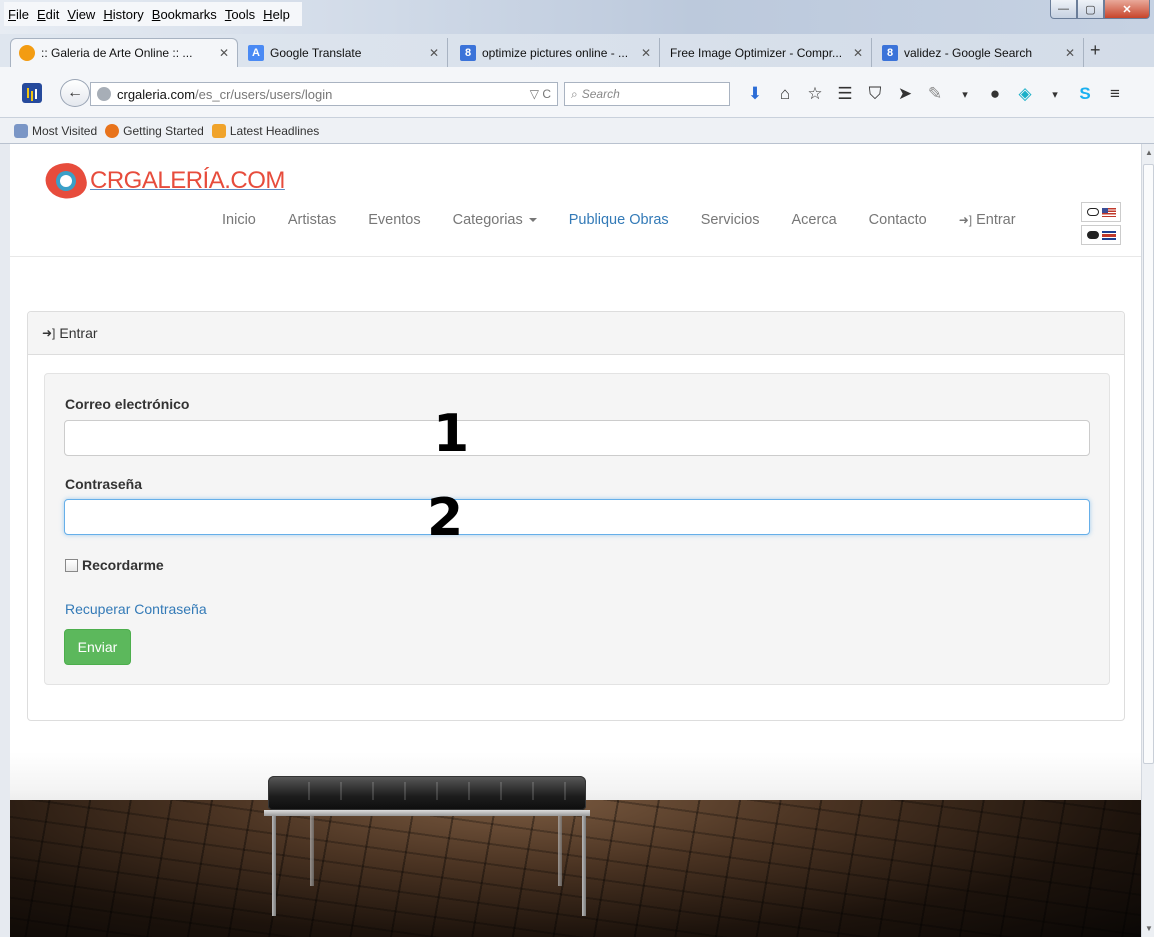  I want to click on bookmark-getting-started: Getting Started, so click(154, 130).